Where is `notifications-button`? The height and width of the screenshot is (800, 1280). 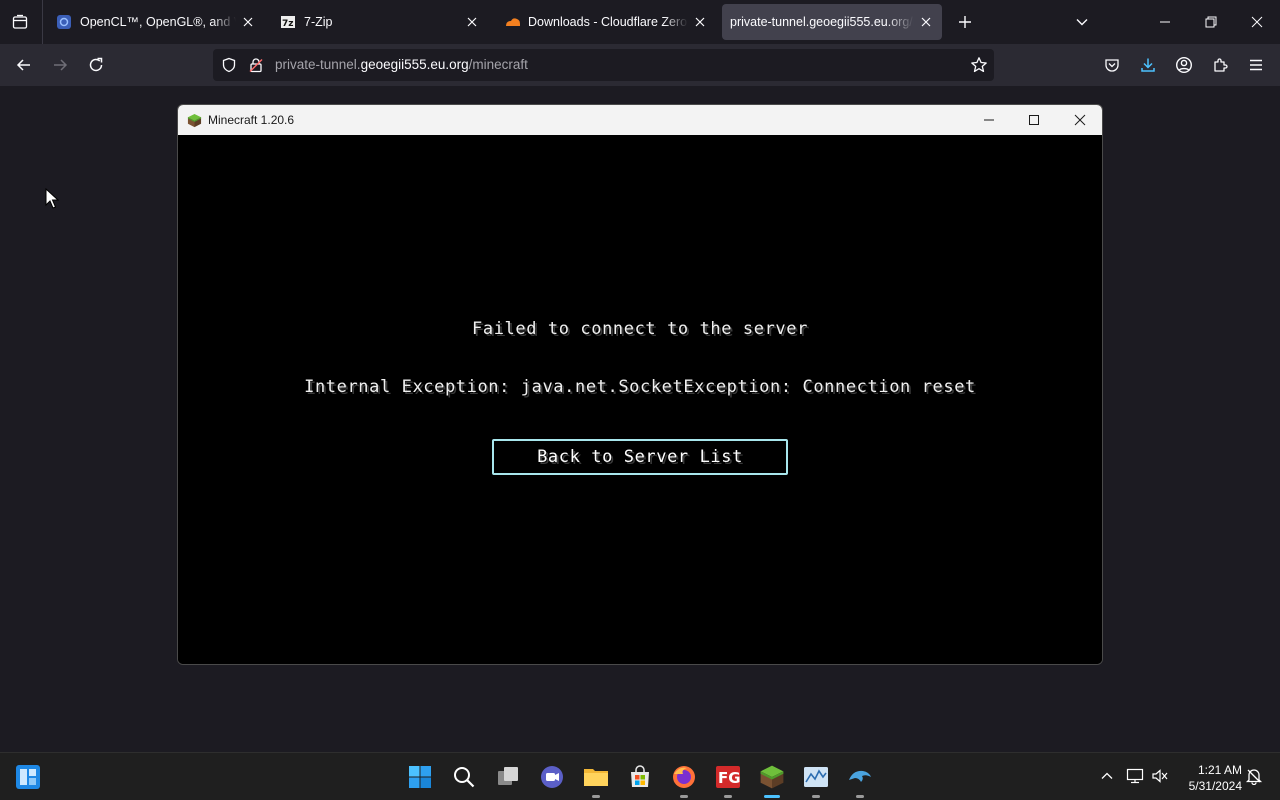 notifications-button is located at coordinates (1254, 776).